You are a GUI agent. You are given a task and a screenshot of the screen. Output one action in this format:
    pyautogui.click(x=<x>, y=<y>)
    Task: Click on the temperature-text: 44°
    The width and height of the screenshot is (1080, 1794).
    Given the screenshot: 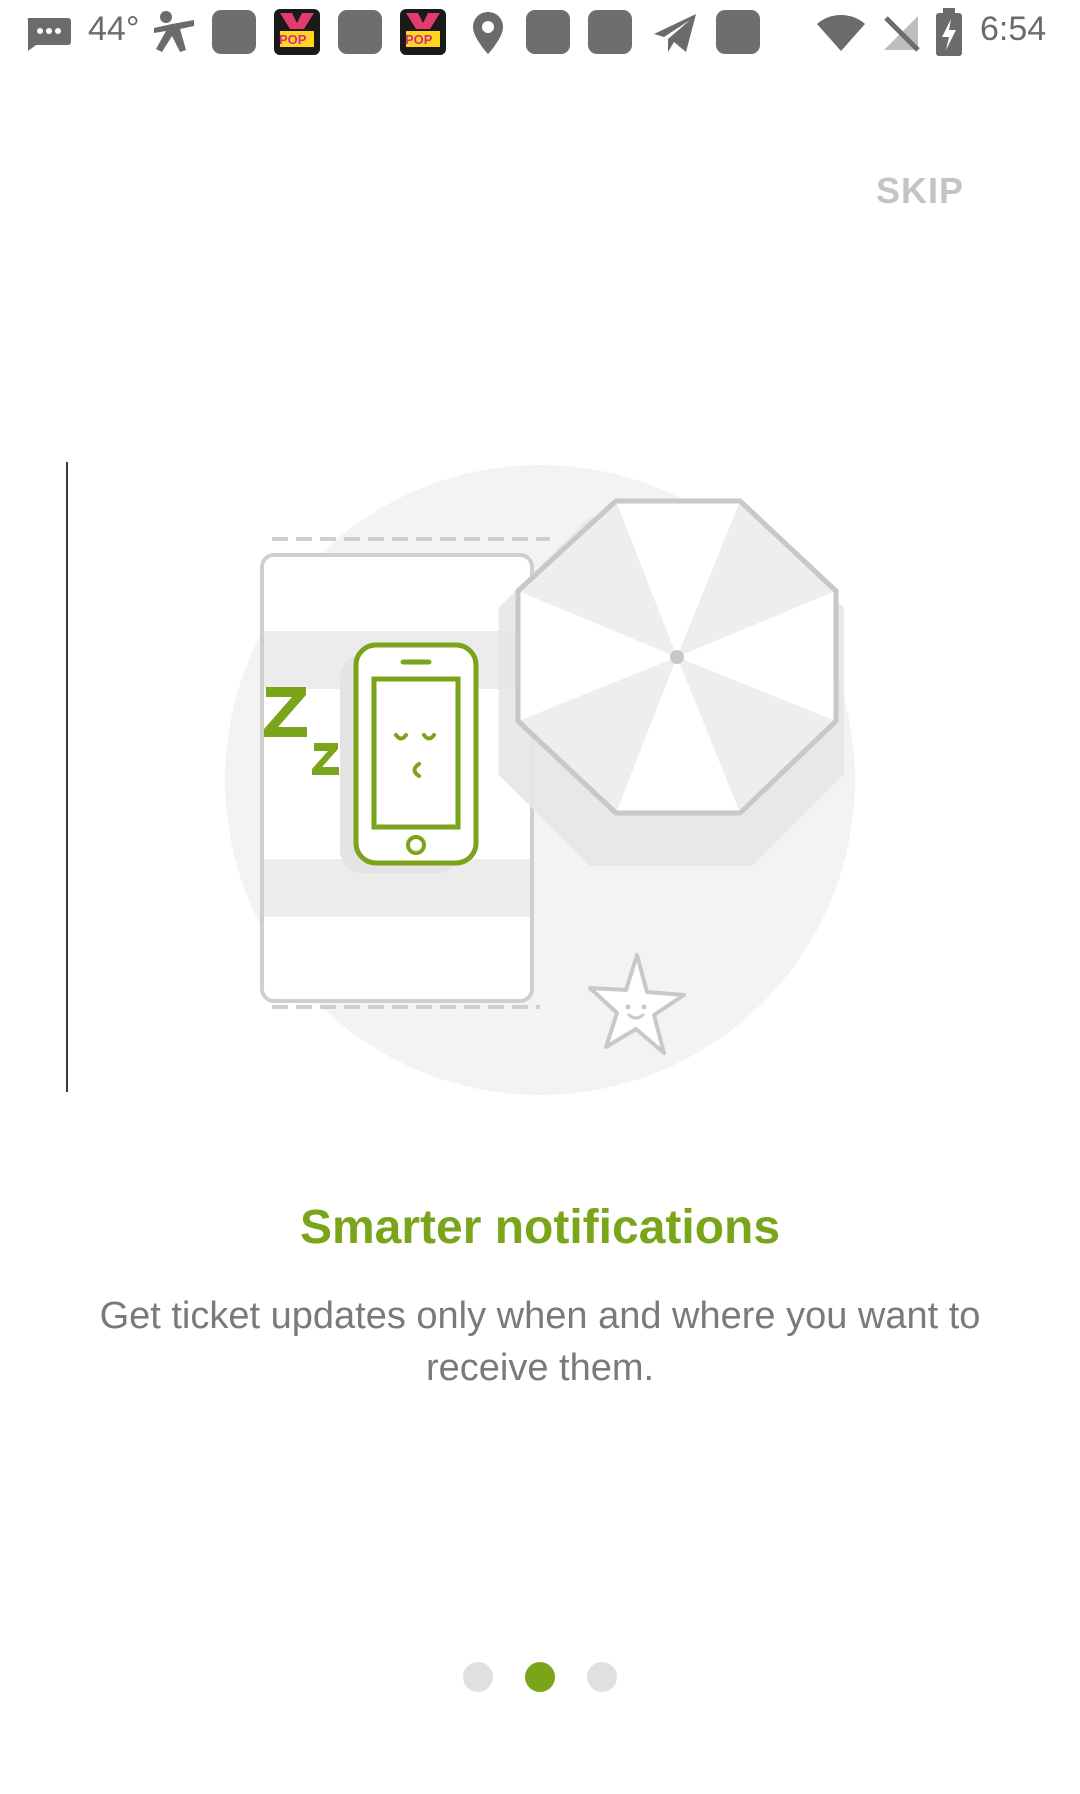 What is the action you would take?
    pyautogui.click(x=114, y=29)
    